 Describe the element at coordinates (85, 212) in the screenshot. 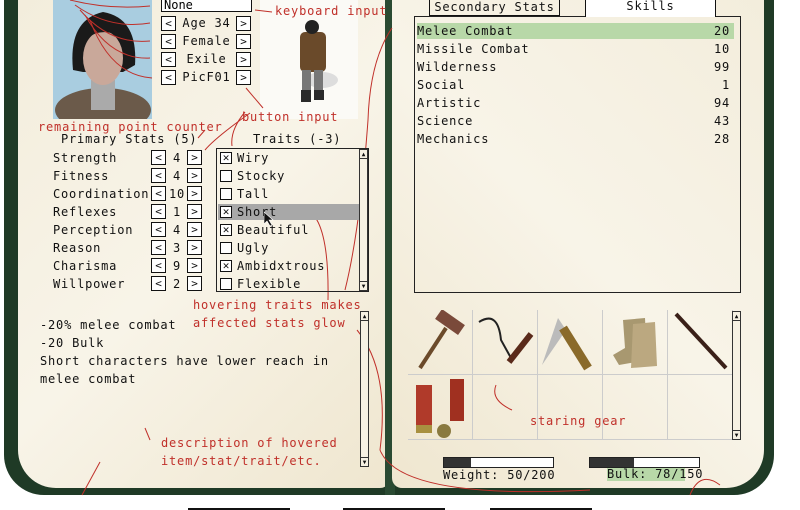

I see `stat-name: Reflexes` at that location.